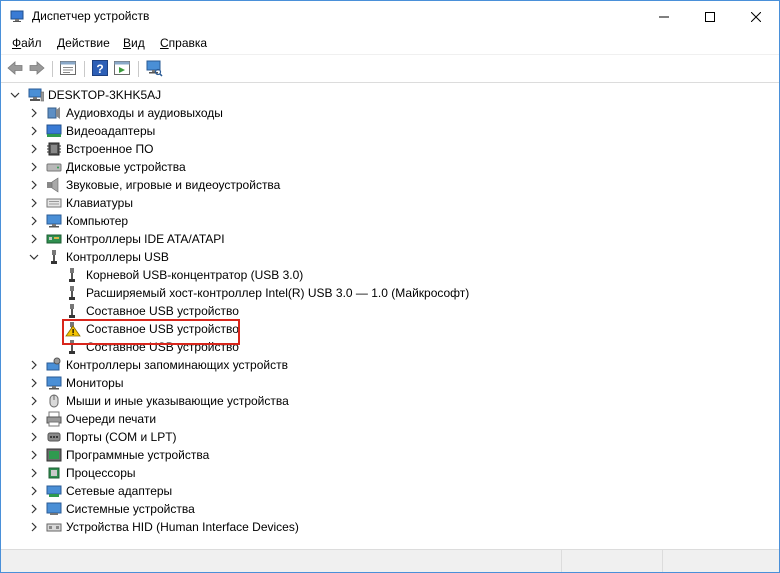 The height and width of the screenshot is (573, 780). Describe the element at coordinates (390, 239) in the screenshot. I see `tree-category: Контроллеры IDE ATA/ATAPI` at that location.